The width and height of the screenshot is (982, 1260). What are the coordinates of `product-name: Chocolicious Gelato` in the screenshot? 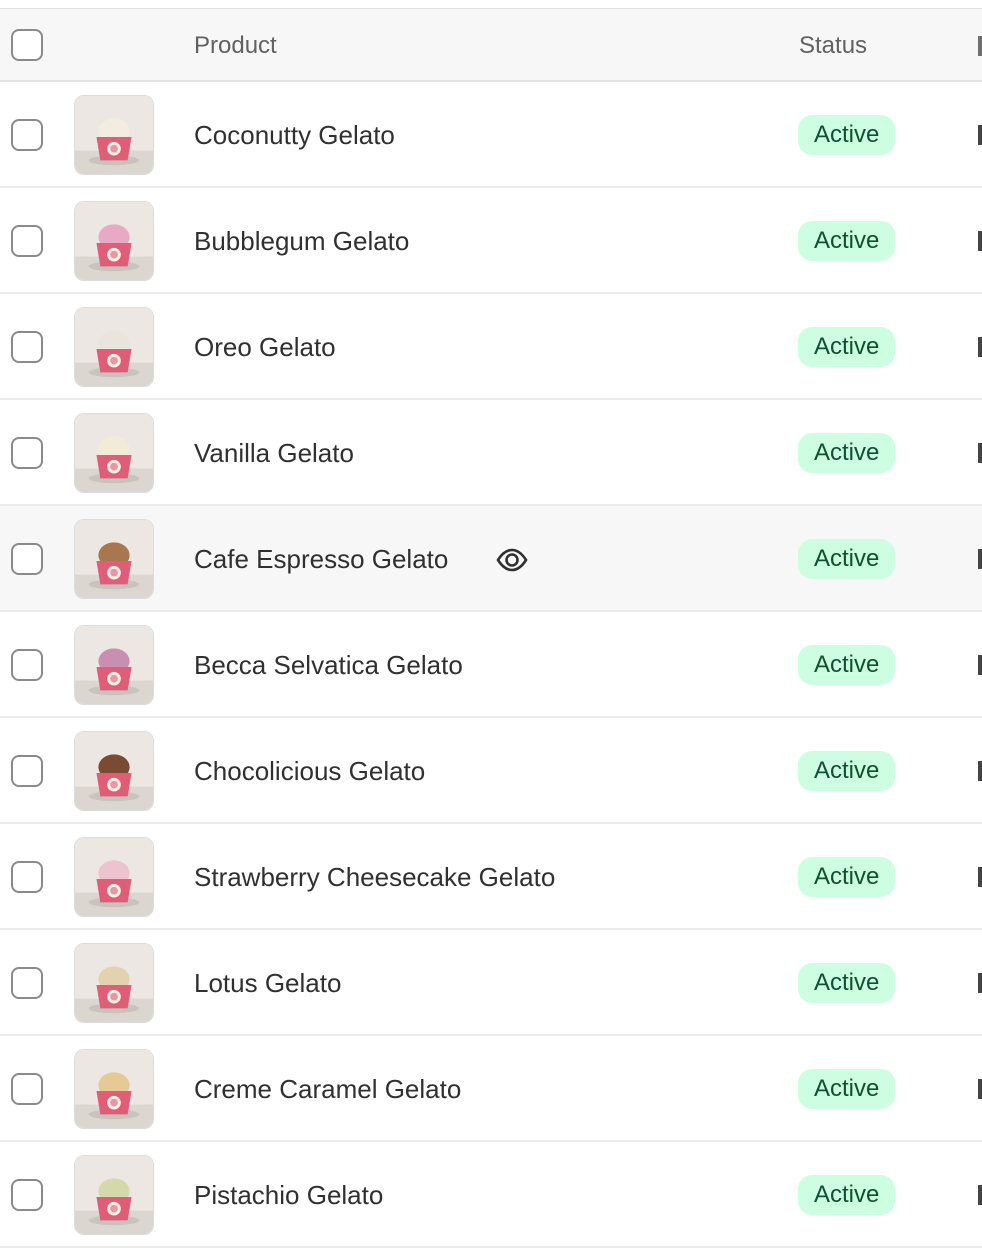 It's located at (309, 771).